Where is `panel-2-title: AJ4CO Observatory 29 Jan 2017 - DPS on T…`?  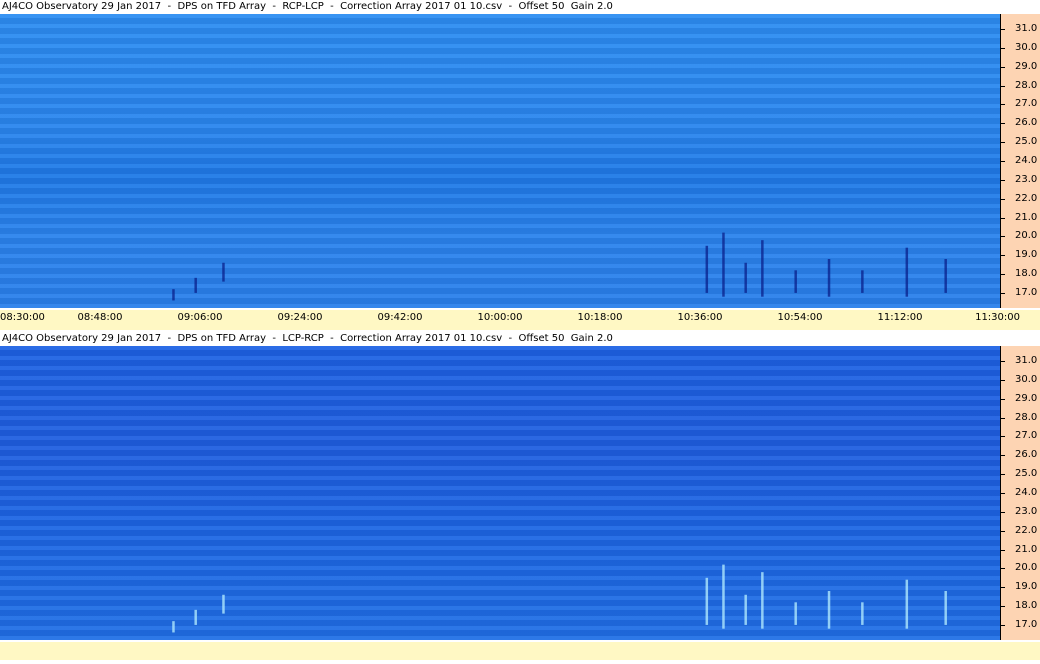
panel-2-title: AJ4CO Observatory 29 Jan 2017 - DPS on T… is located at coordinates (520, 339).